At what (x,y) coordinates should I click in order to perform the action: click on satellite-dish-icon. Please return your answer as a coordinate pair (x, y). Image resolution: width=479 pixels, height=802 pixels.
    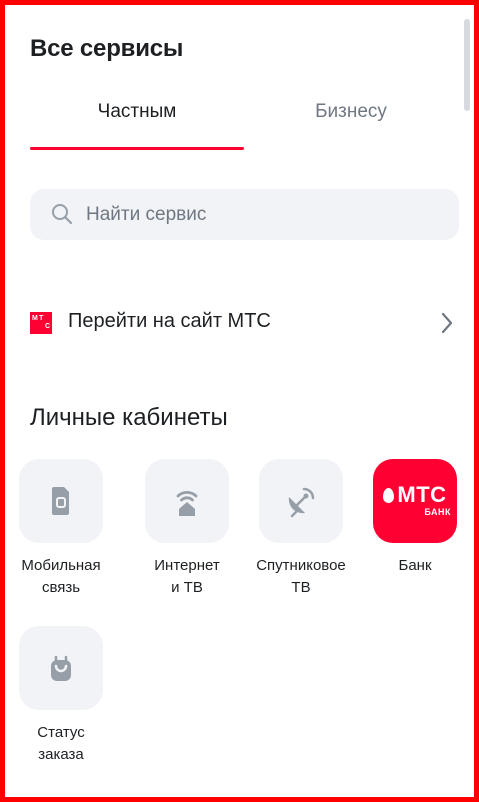
    Looking at the image, I should click on (301, 502).